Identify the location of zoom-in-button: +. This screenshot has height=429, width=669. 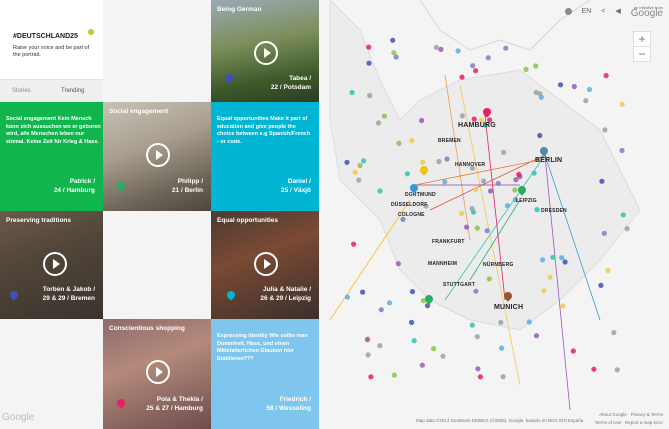
(642, 39).